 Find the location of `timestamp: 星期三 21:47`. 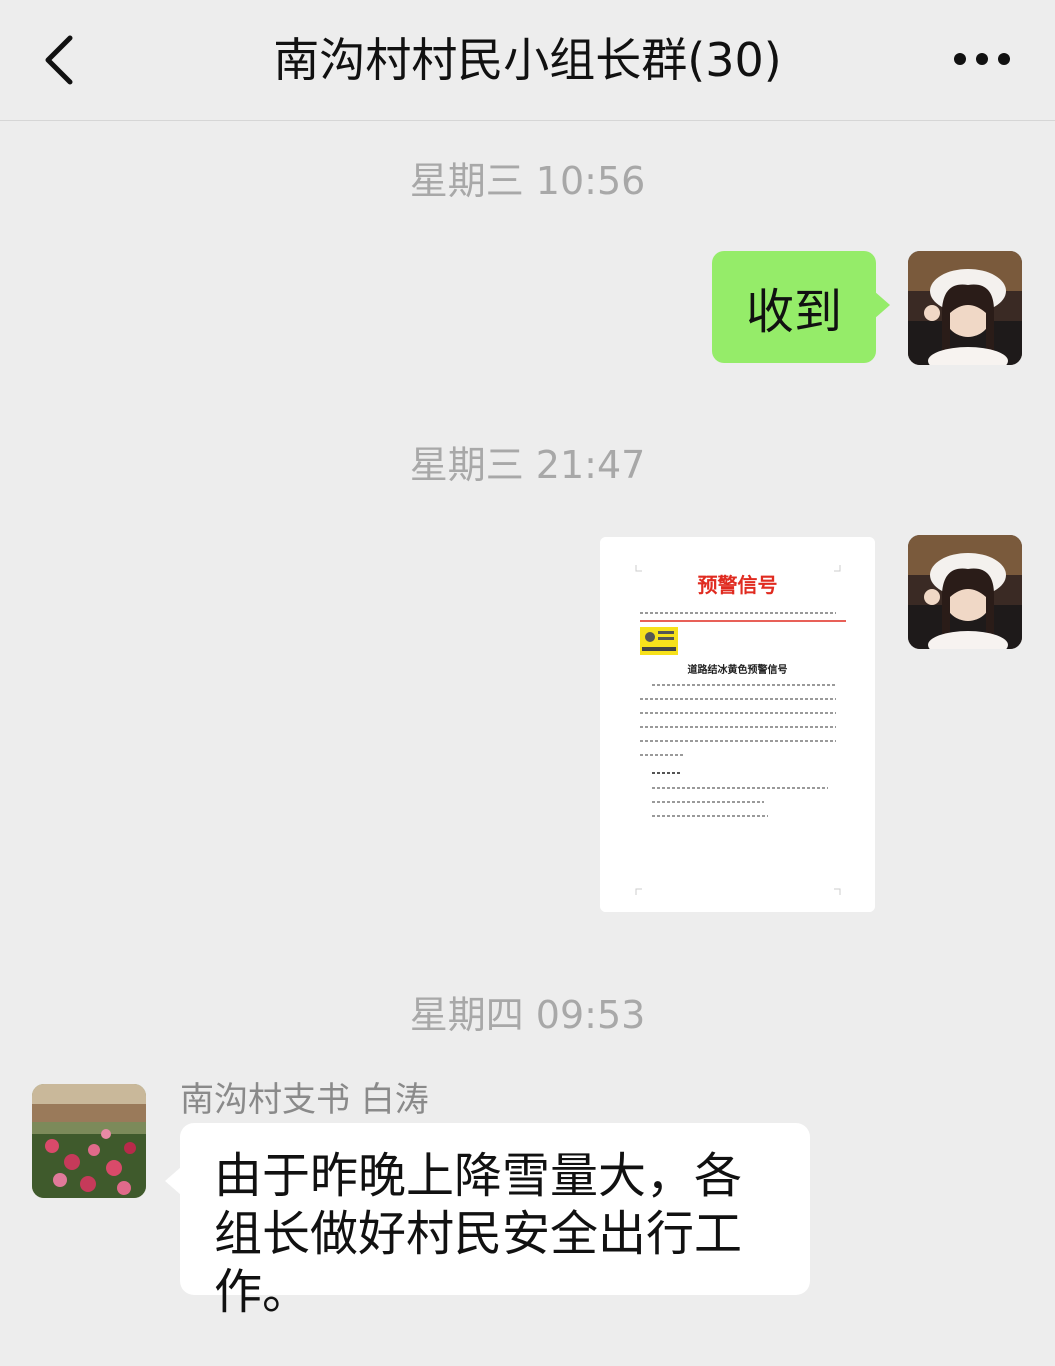

timestamp: 星期三 21:47 is located at coordinates (527, 465).